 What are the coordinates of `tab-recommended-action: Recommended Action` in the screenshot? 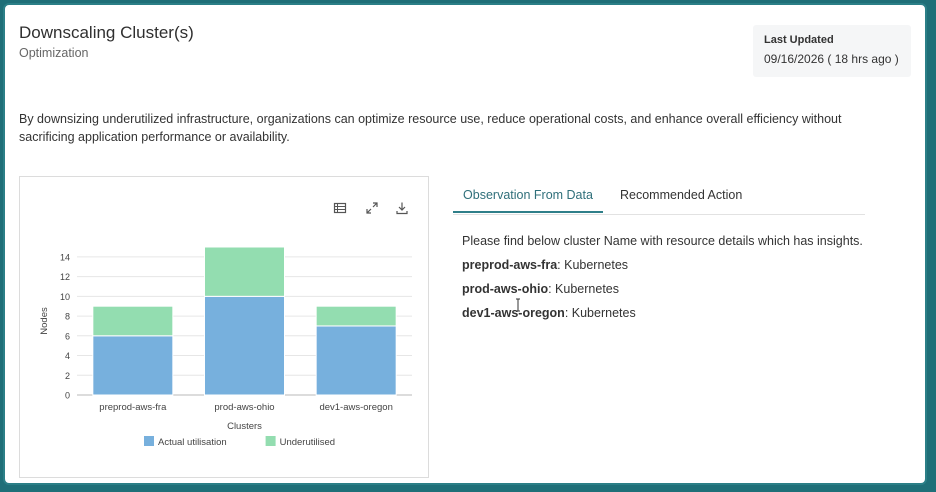 It's located at (681, 197).